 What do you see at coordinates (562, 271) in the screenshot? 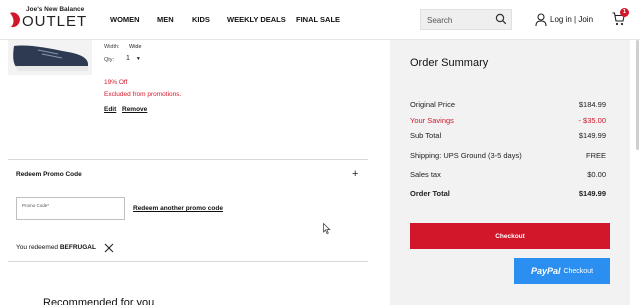
I see `paypal-checkout-button: PayPal Checkout` at bounding box center [562, 271].